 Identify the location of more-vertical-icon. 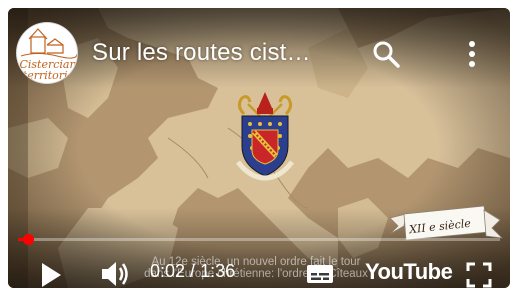
(472, 54).